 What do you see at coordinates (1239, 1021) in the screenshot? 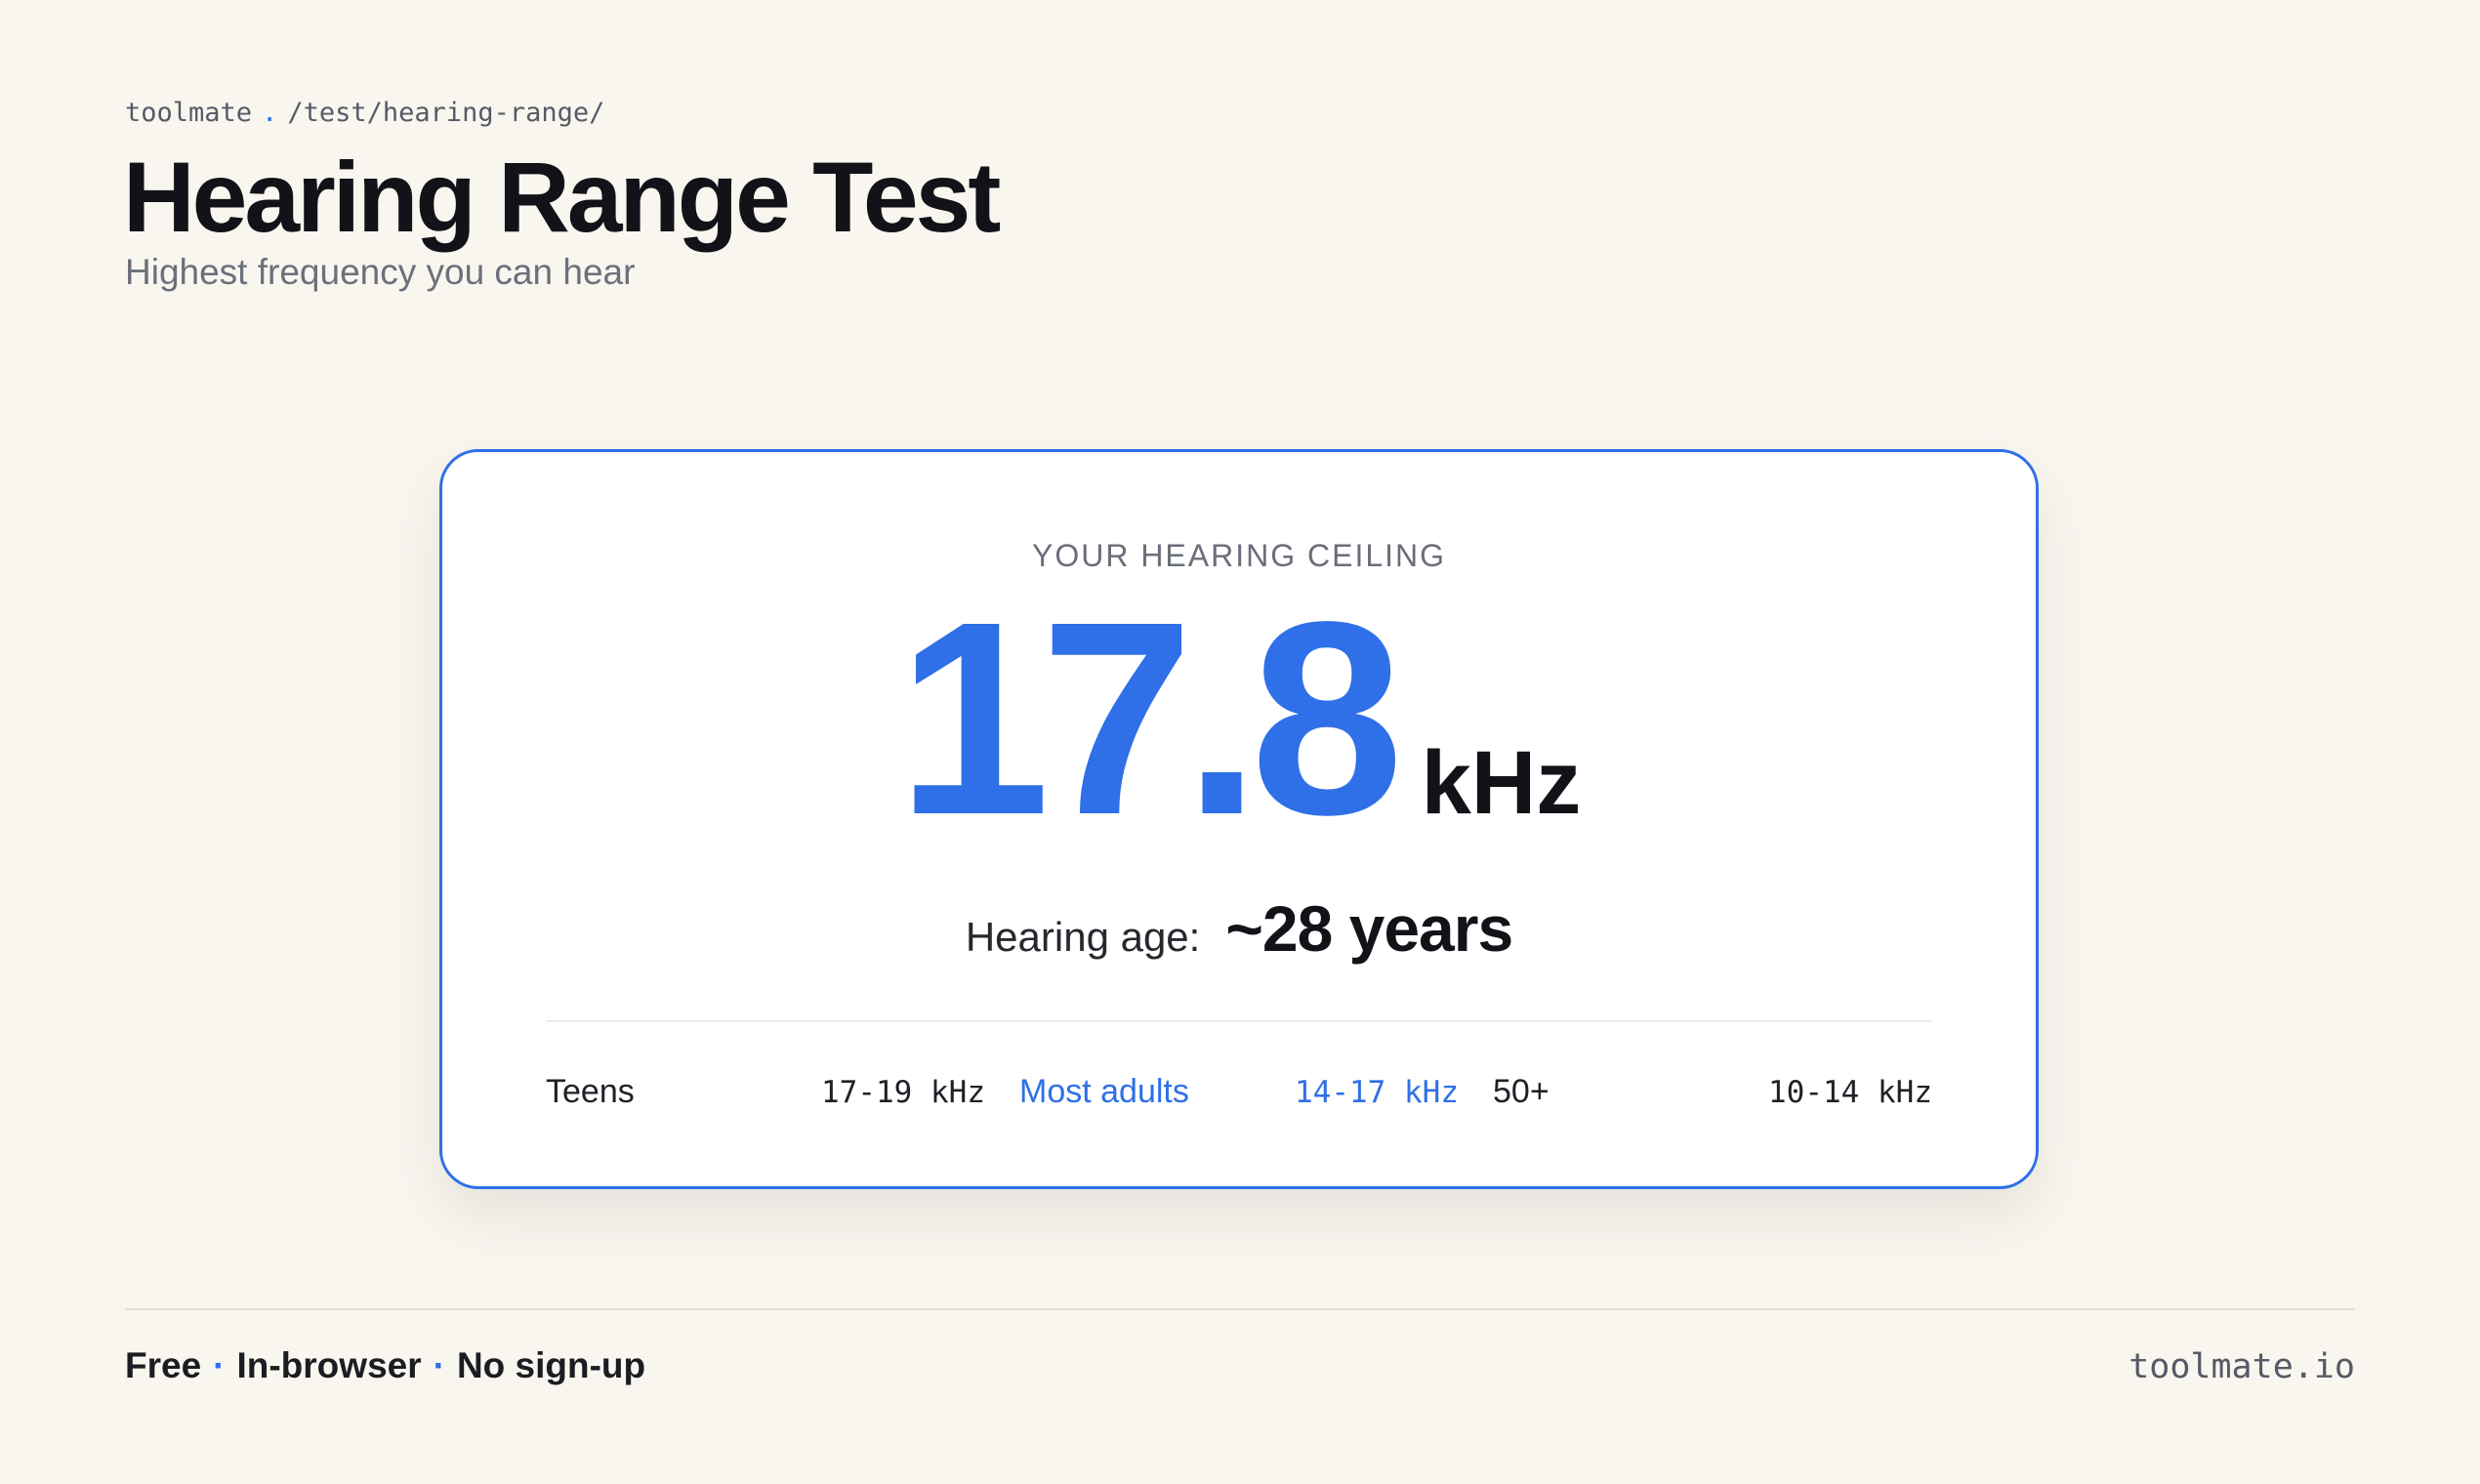
I see `card-divider` at bounding box center [1239, 1021].